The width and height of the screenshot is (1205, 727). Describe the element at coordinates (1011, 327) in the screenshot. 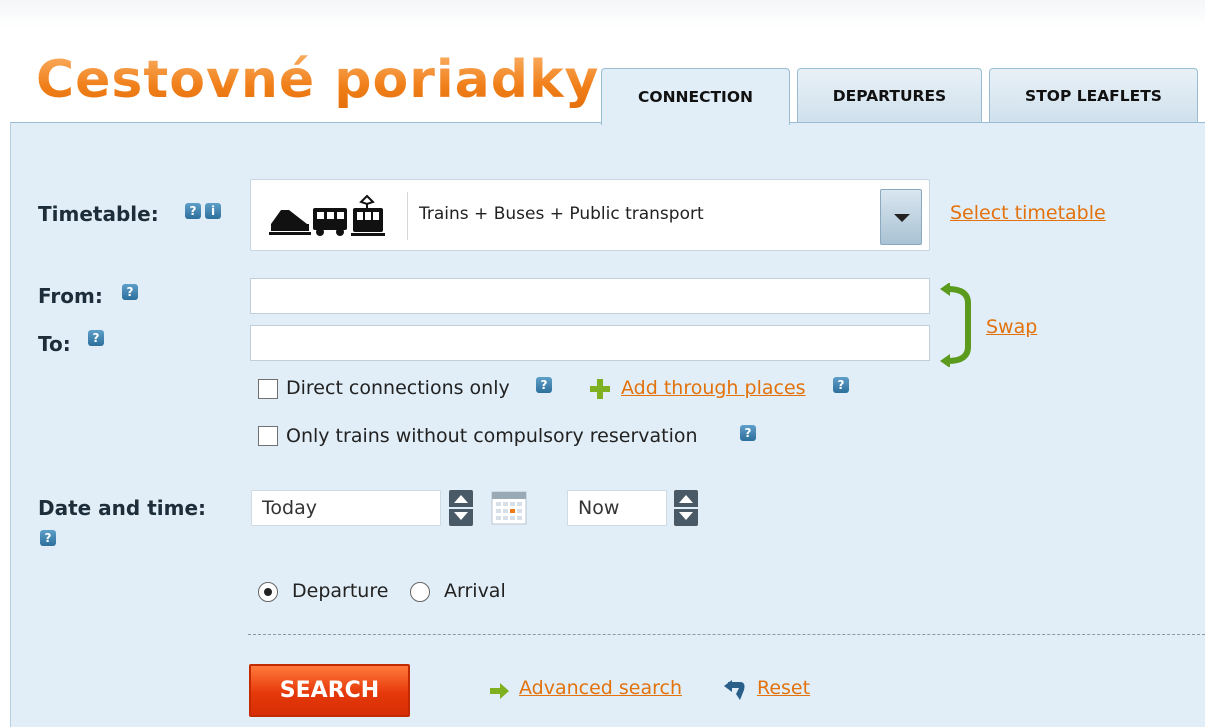

I see `swap-link: Swap` at that location.